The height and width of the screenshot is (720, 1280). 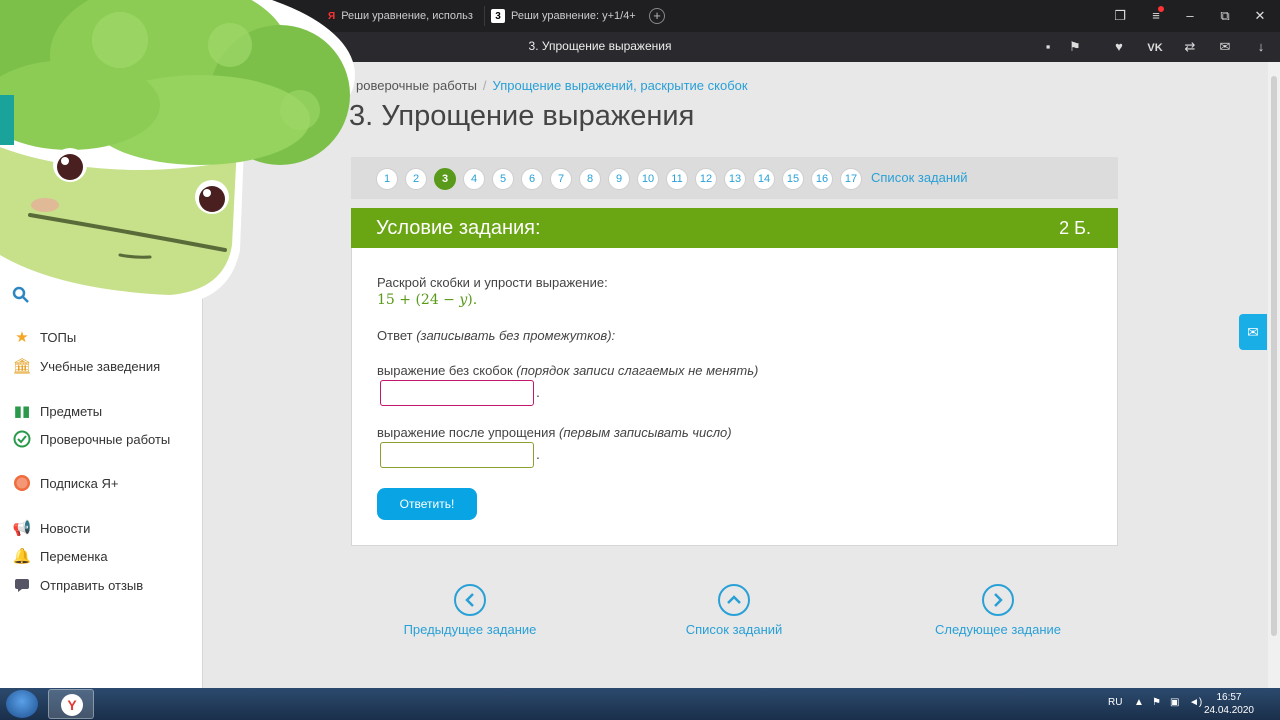 I want to click on os-taskbar: Y RU ▲ ⚑ ▣ ◄) 16:57 24.04.2020, so click(x=640, y=704).